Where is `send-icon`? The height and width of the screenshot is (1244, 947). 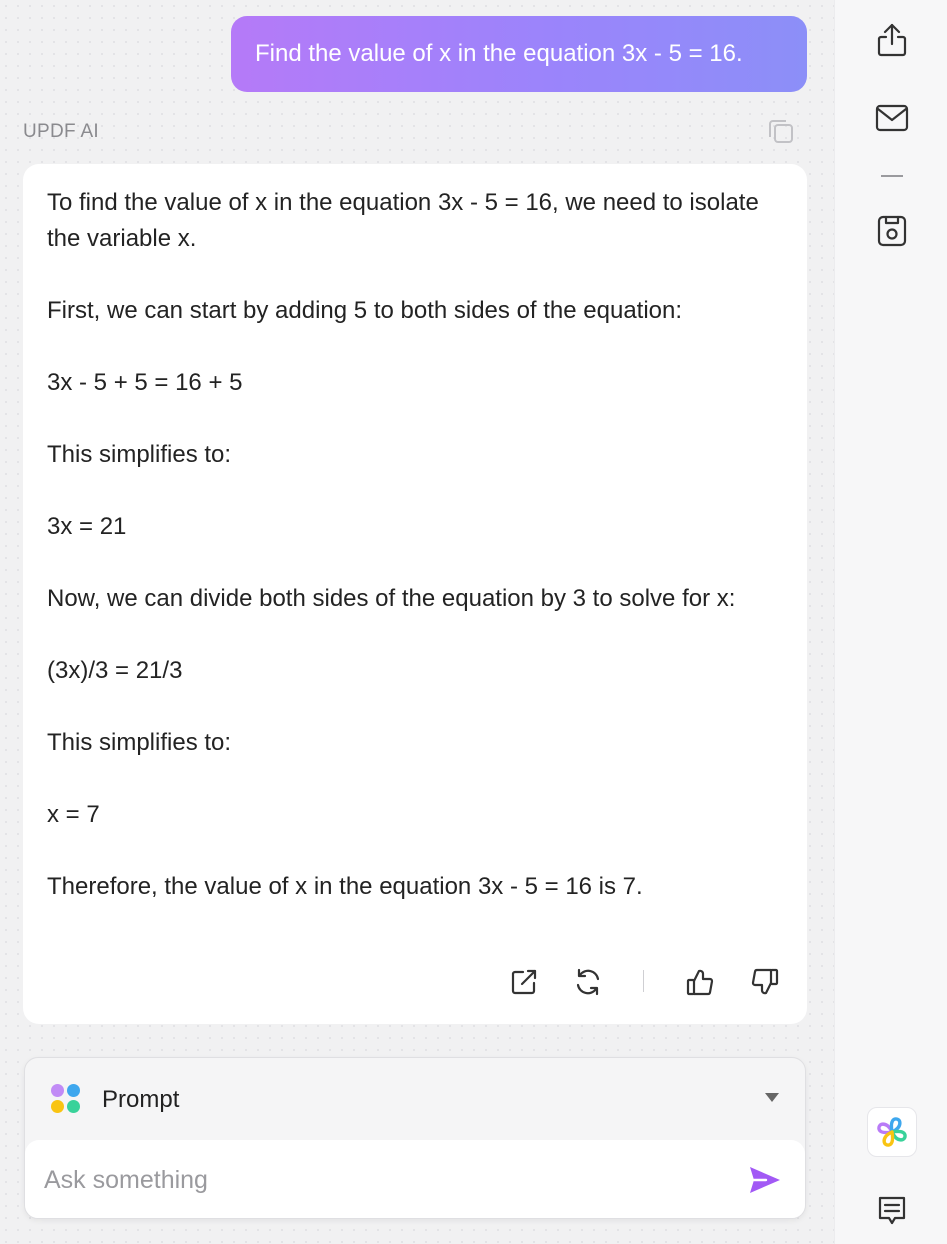 send-icon is located at coordinates (765, 1180).